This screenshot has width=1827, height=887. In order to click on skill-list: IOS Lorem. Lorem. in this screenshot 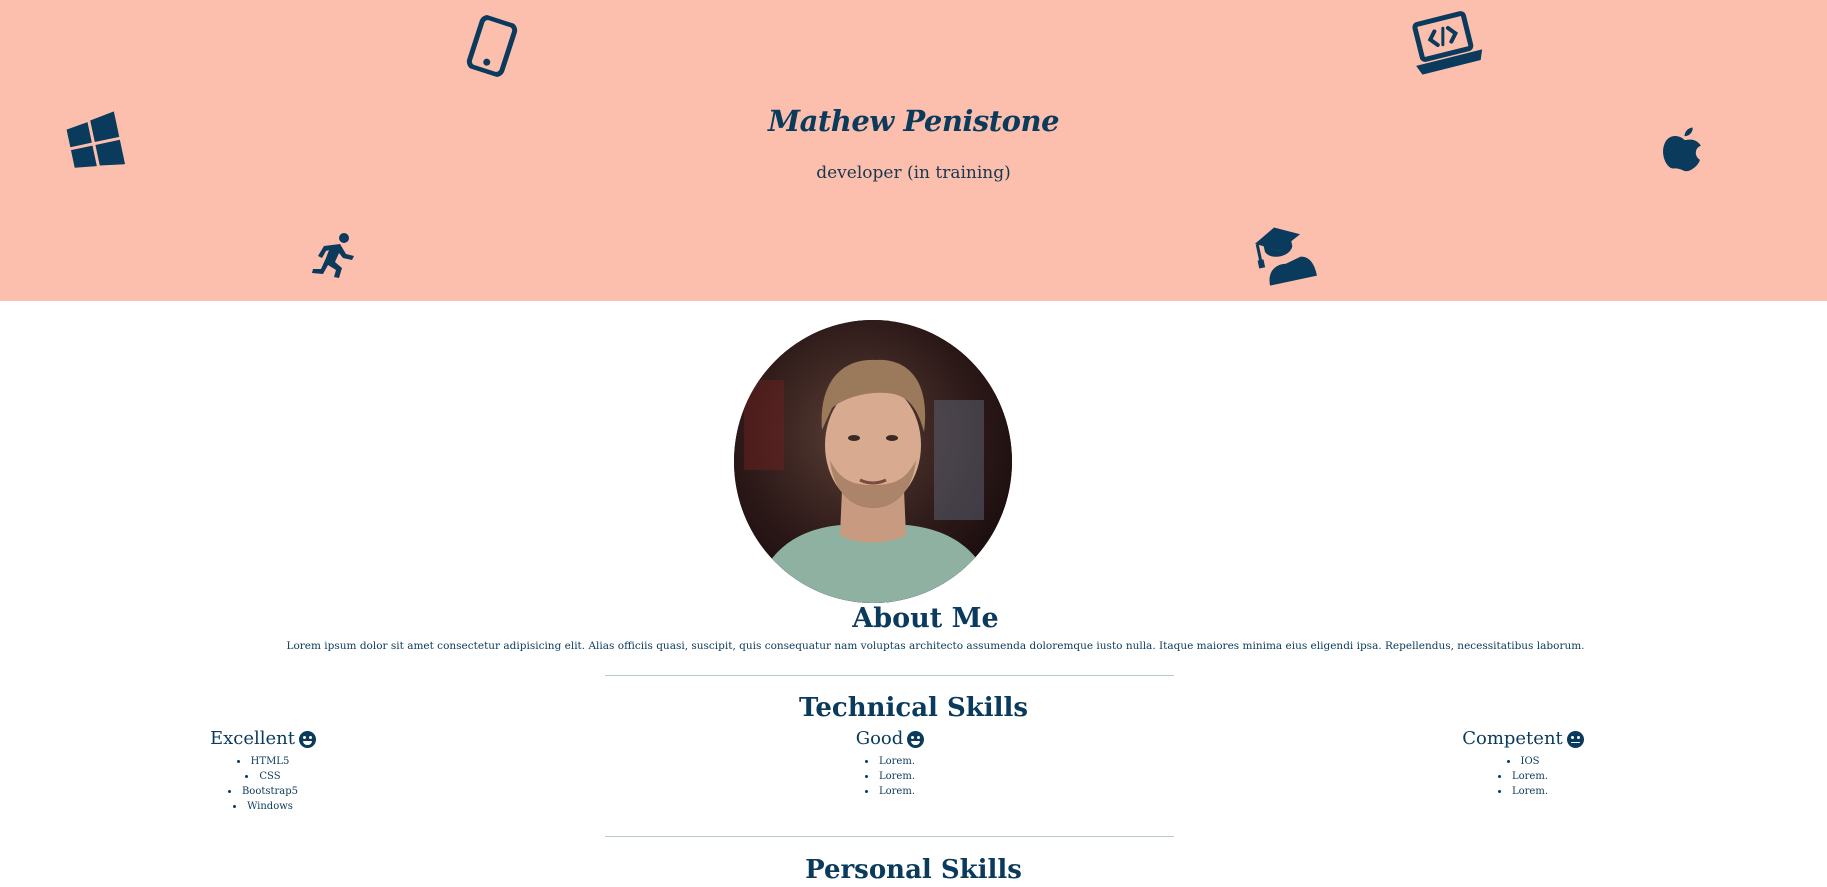, I will do `click(1523, 776)`.